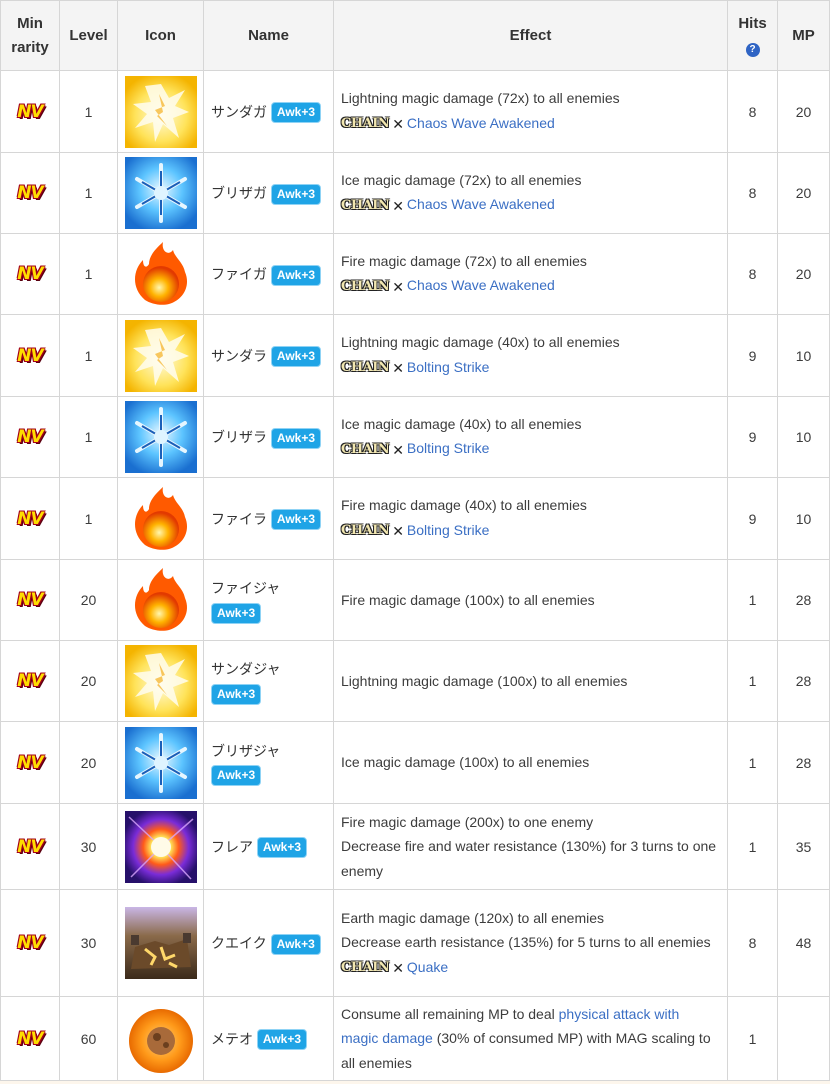  Describe the element at coordinates (461, 179) in the screenshot. I see `effect-line: Ice magic damage (72x) to all enemies` at that location.